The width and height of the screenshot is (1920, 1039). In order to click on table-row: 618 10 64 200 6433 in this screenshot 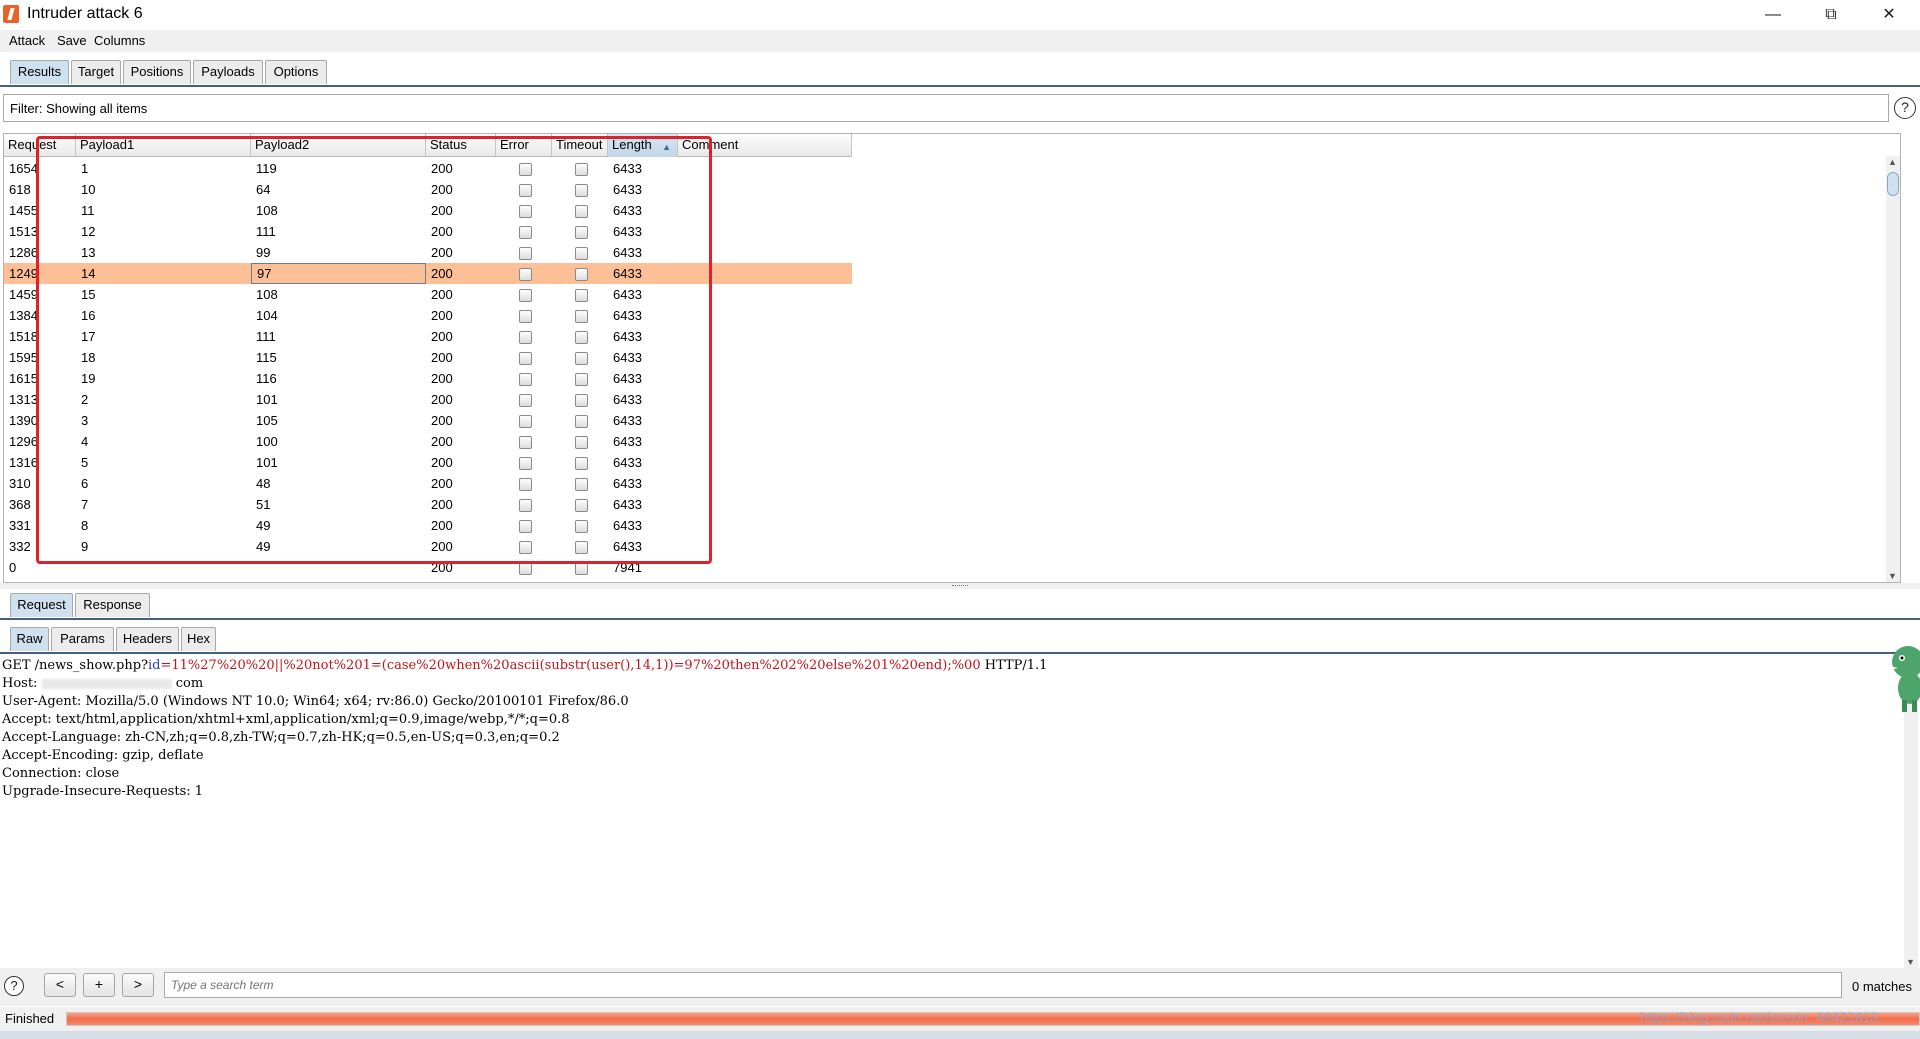, I will do `click(428, 189)`.